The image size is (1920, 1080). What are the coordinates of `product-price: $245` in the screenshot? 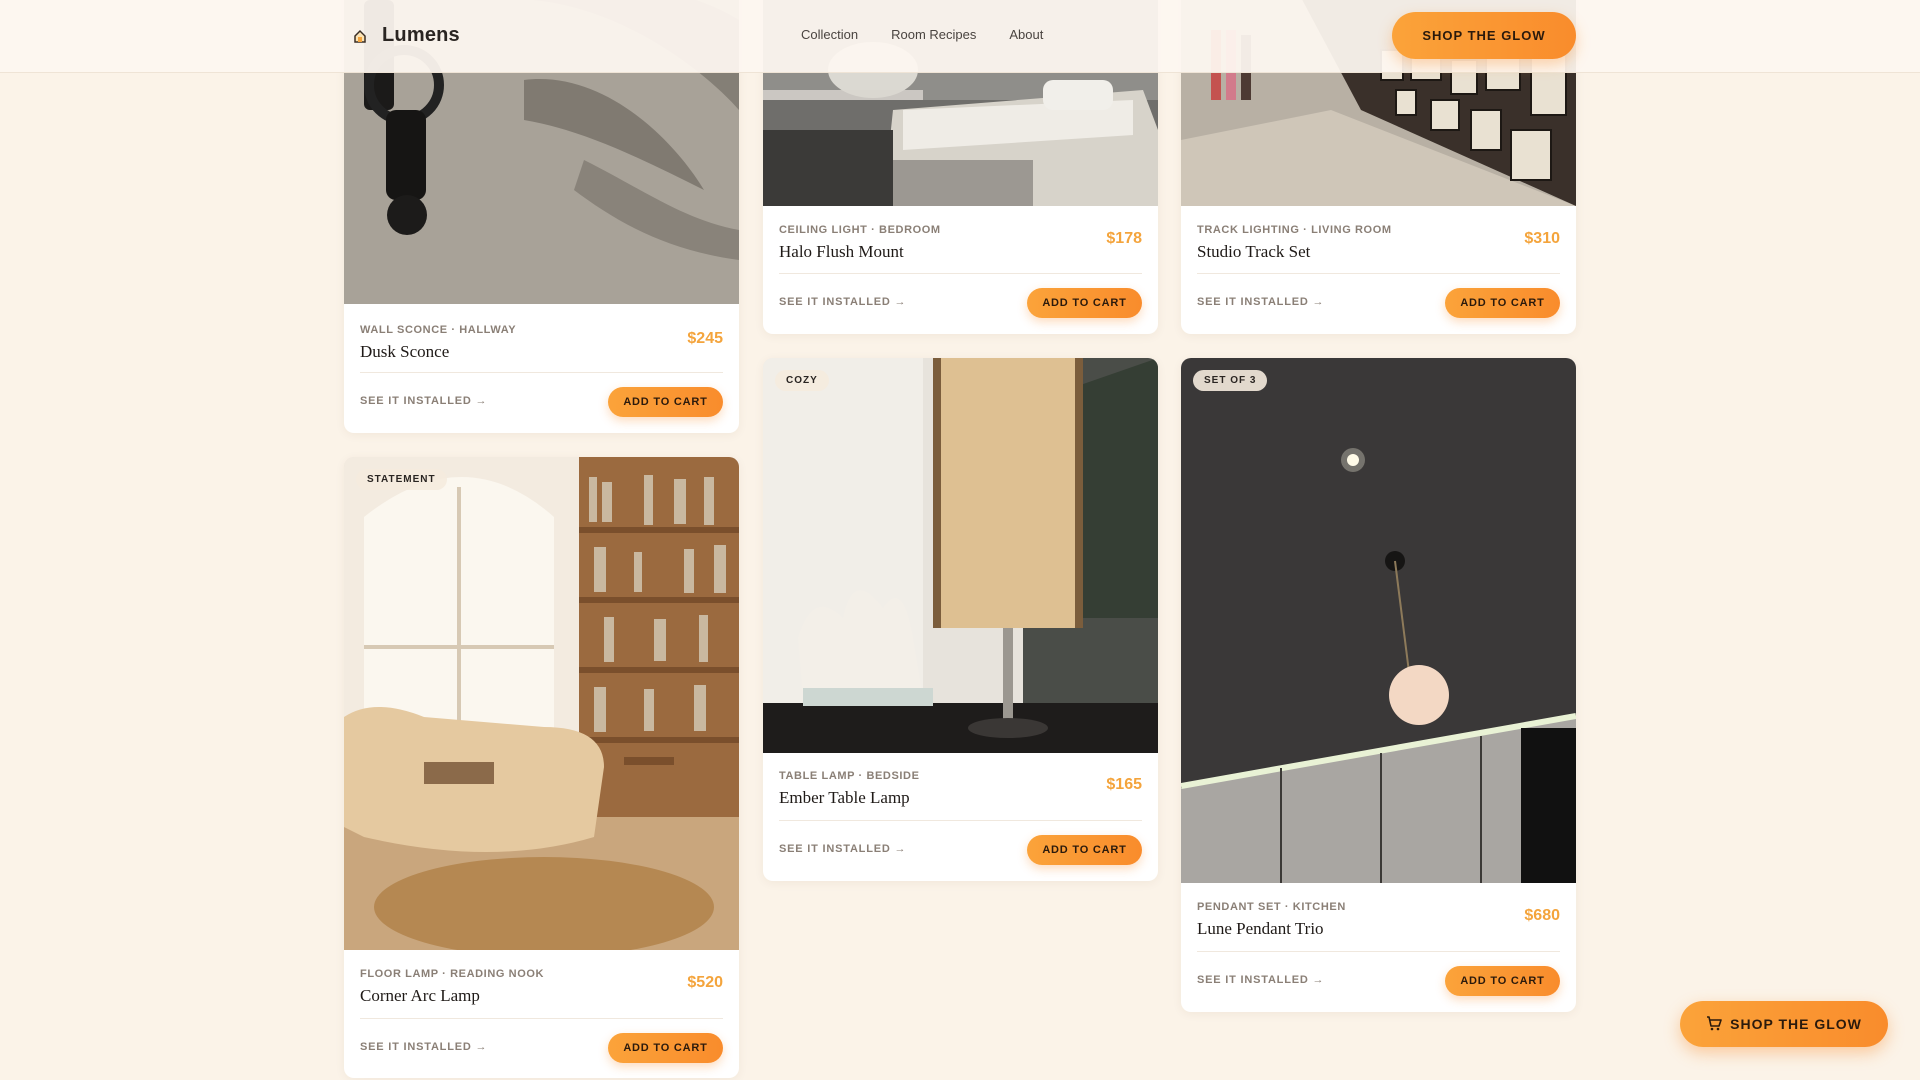 It's located at (705, 338).